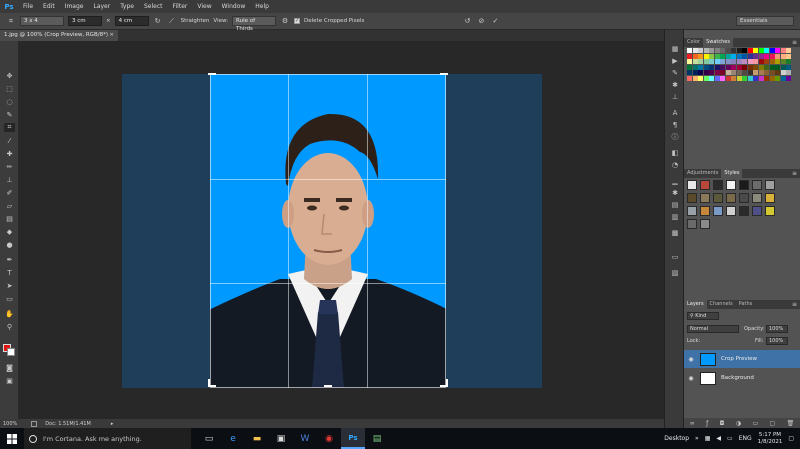 The height and width of the screenshot is (449, 800). Describe the element at coordinates (9, 285) in the screenshot. I see `path-select-tool-icon: ➤` at that location.